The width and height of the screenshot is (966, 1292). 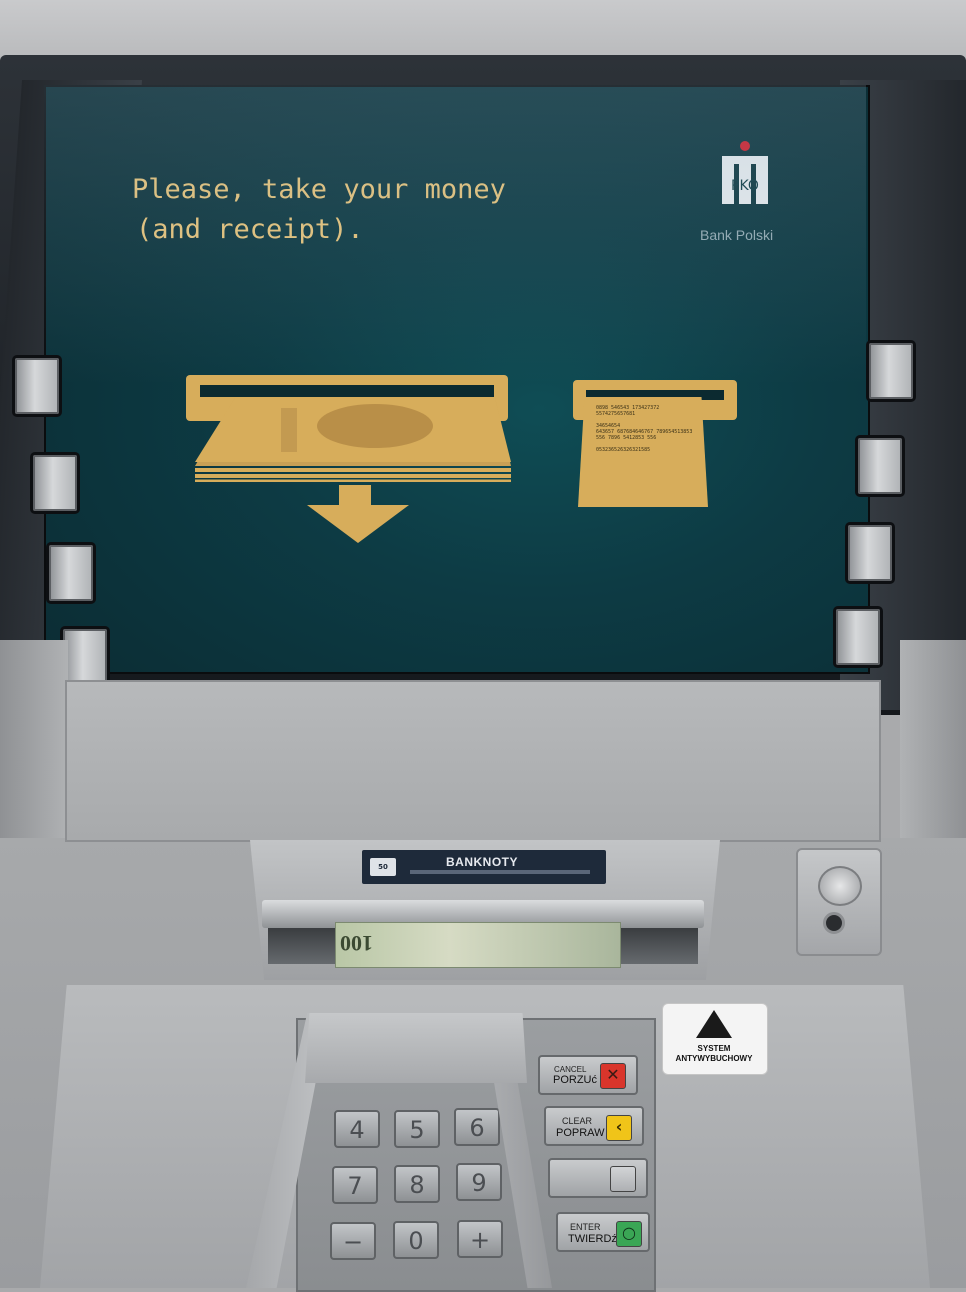 I want to click on receipt-line: 053236526326321585, so click(x=623, y=450).